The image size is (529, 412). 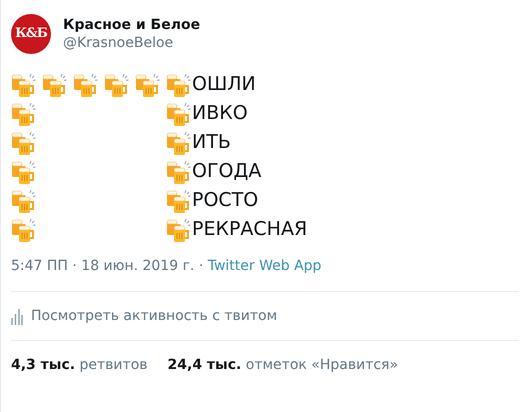 I want to click on tweet-text: ИВКО, so click(x=220, y=113).